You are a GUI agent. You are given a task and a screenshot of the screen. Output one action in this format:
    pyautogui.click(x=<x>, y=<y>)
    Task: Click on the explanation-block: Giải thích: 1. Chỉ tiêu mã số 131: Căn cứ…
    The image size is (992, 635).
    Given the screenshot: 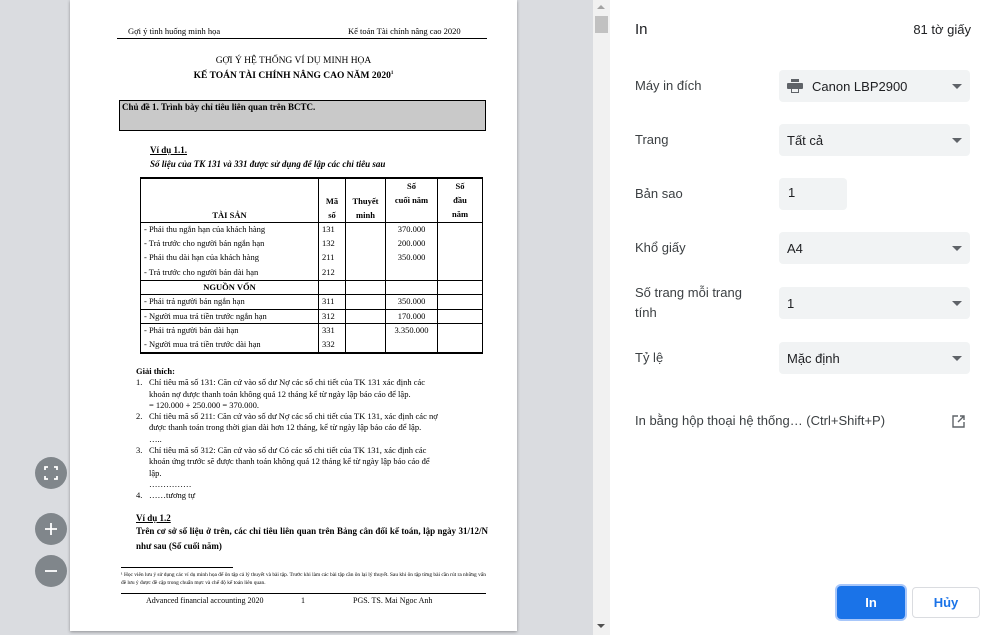 What is the action you would take?
    pyautogui.click(x=316, y=434)
    